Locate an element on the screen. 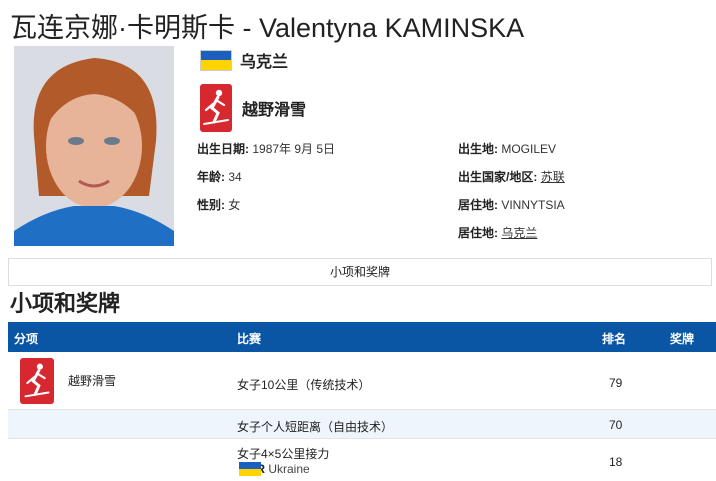 The height and width of the screenshot is (481, 716). residence-label: 居住地: is located at coordinates (478, 205).